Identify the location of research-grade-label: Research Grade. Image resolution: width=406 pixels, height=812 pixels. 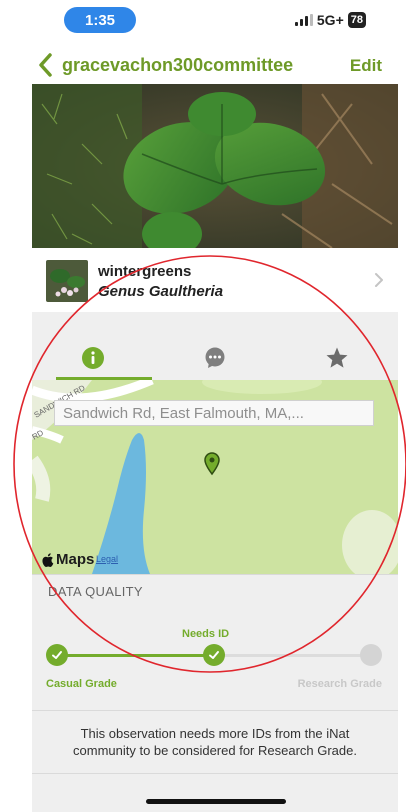
(339, 684).